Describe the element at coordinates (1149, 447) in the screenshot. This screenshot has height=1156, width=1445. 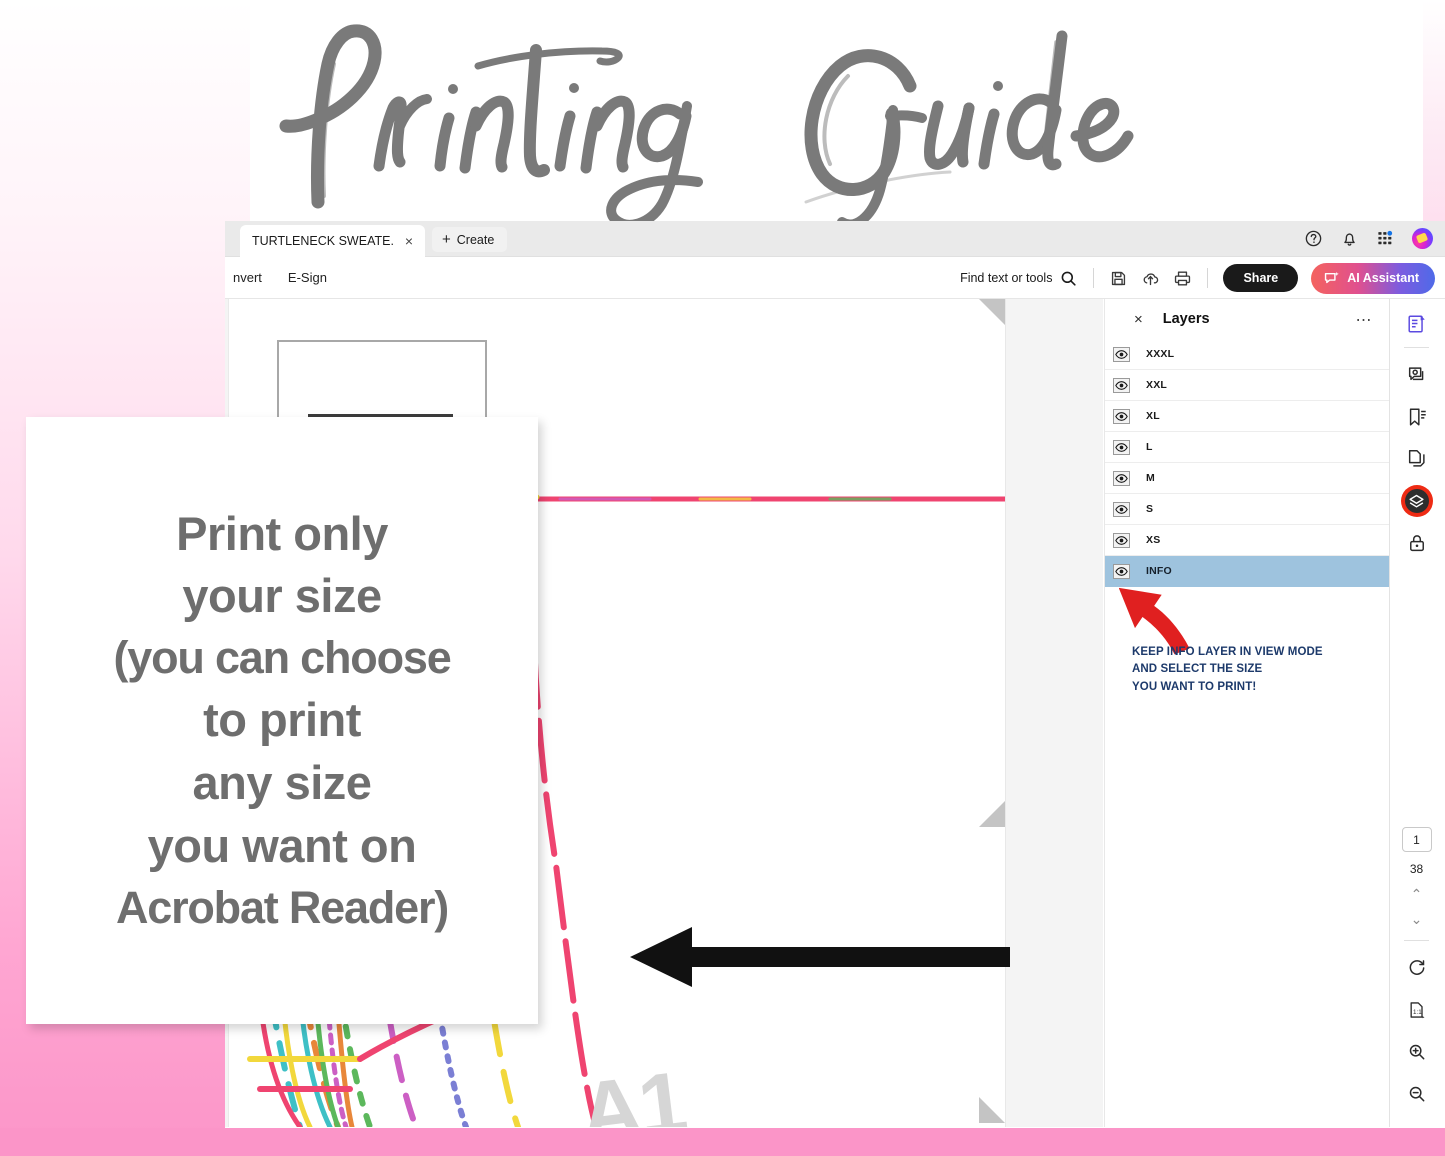
I see `layer-name-label: L` at that location.